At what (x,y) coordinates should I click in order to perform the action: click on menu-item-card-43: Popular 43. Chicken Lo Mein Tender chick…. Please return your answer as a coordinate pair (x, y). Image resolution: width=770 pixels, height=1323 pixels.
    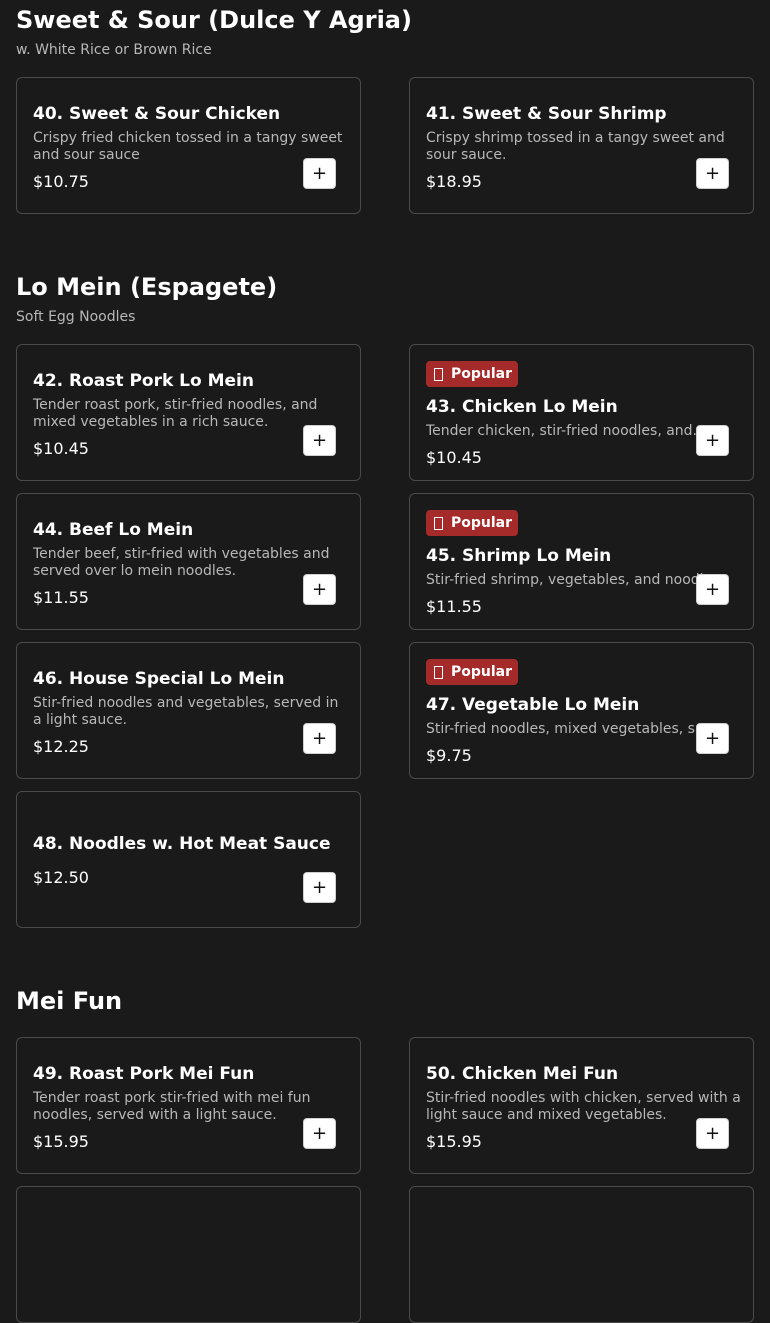
    Looking at the image, I should click on (581, 412).